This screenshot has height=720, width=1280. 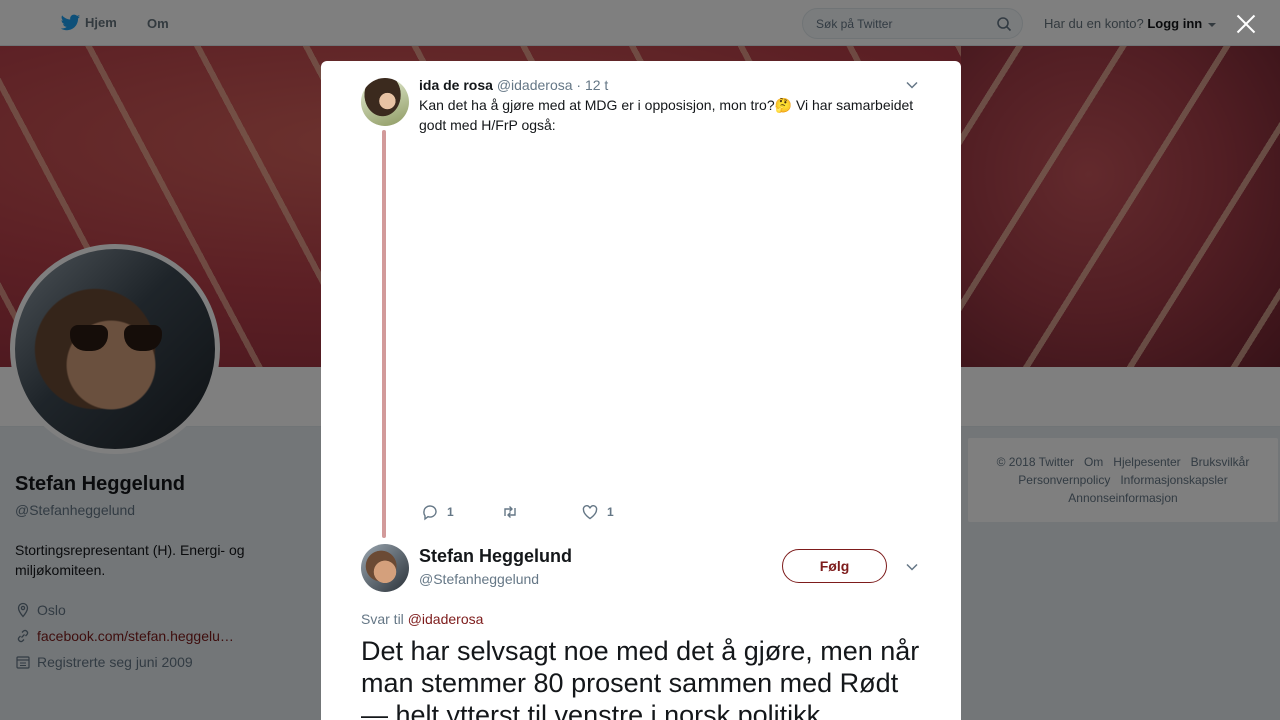 I want to click on parent-tweet-author-handle: @idaderosa, so click(x=535, y=85).